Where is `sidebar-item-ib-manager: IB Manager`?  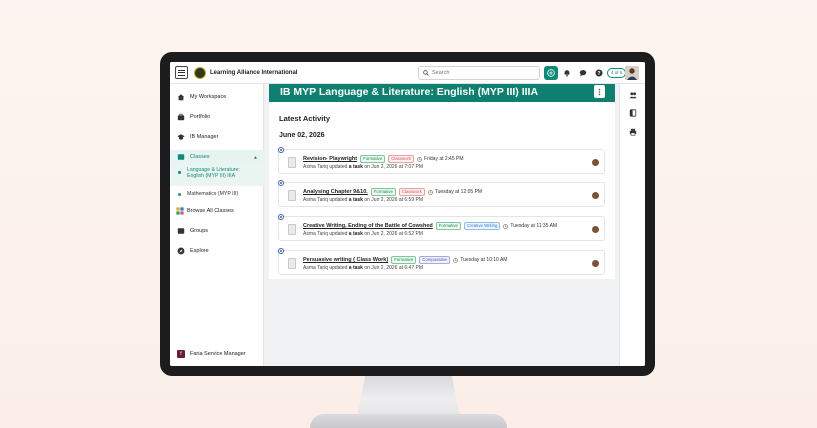
sidebar-item-ib-manager: IB Manager is located at coordinates (217, 137).